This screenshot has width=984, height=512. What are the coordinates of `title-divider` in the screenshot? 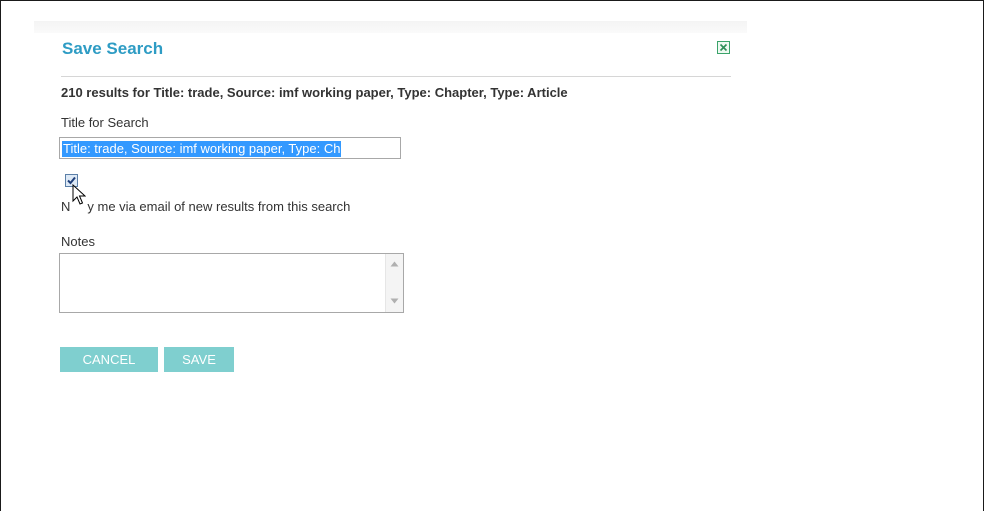 It's located at (396, 76).